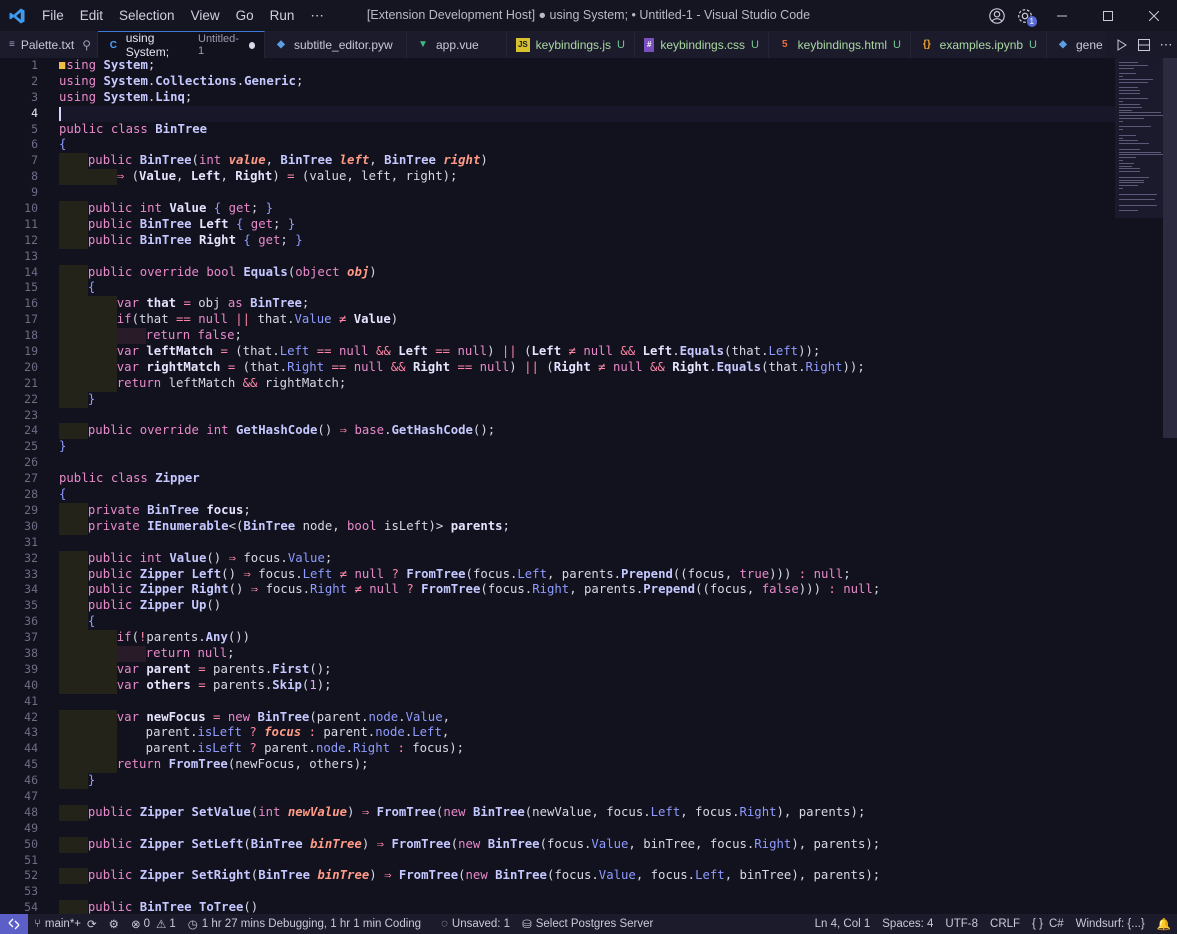  I want to click on windsurf-status: Windsurf: {...}, so click(1110, 924).